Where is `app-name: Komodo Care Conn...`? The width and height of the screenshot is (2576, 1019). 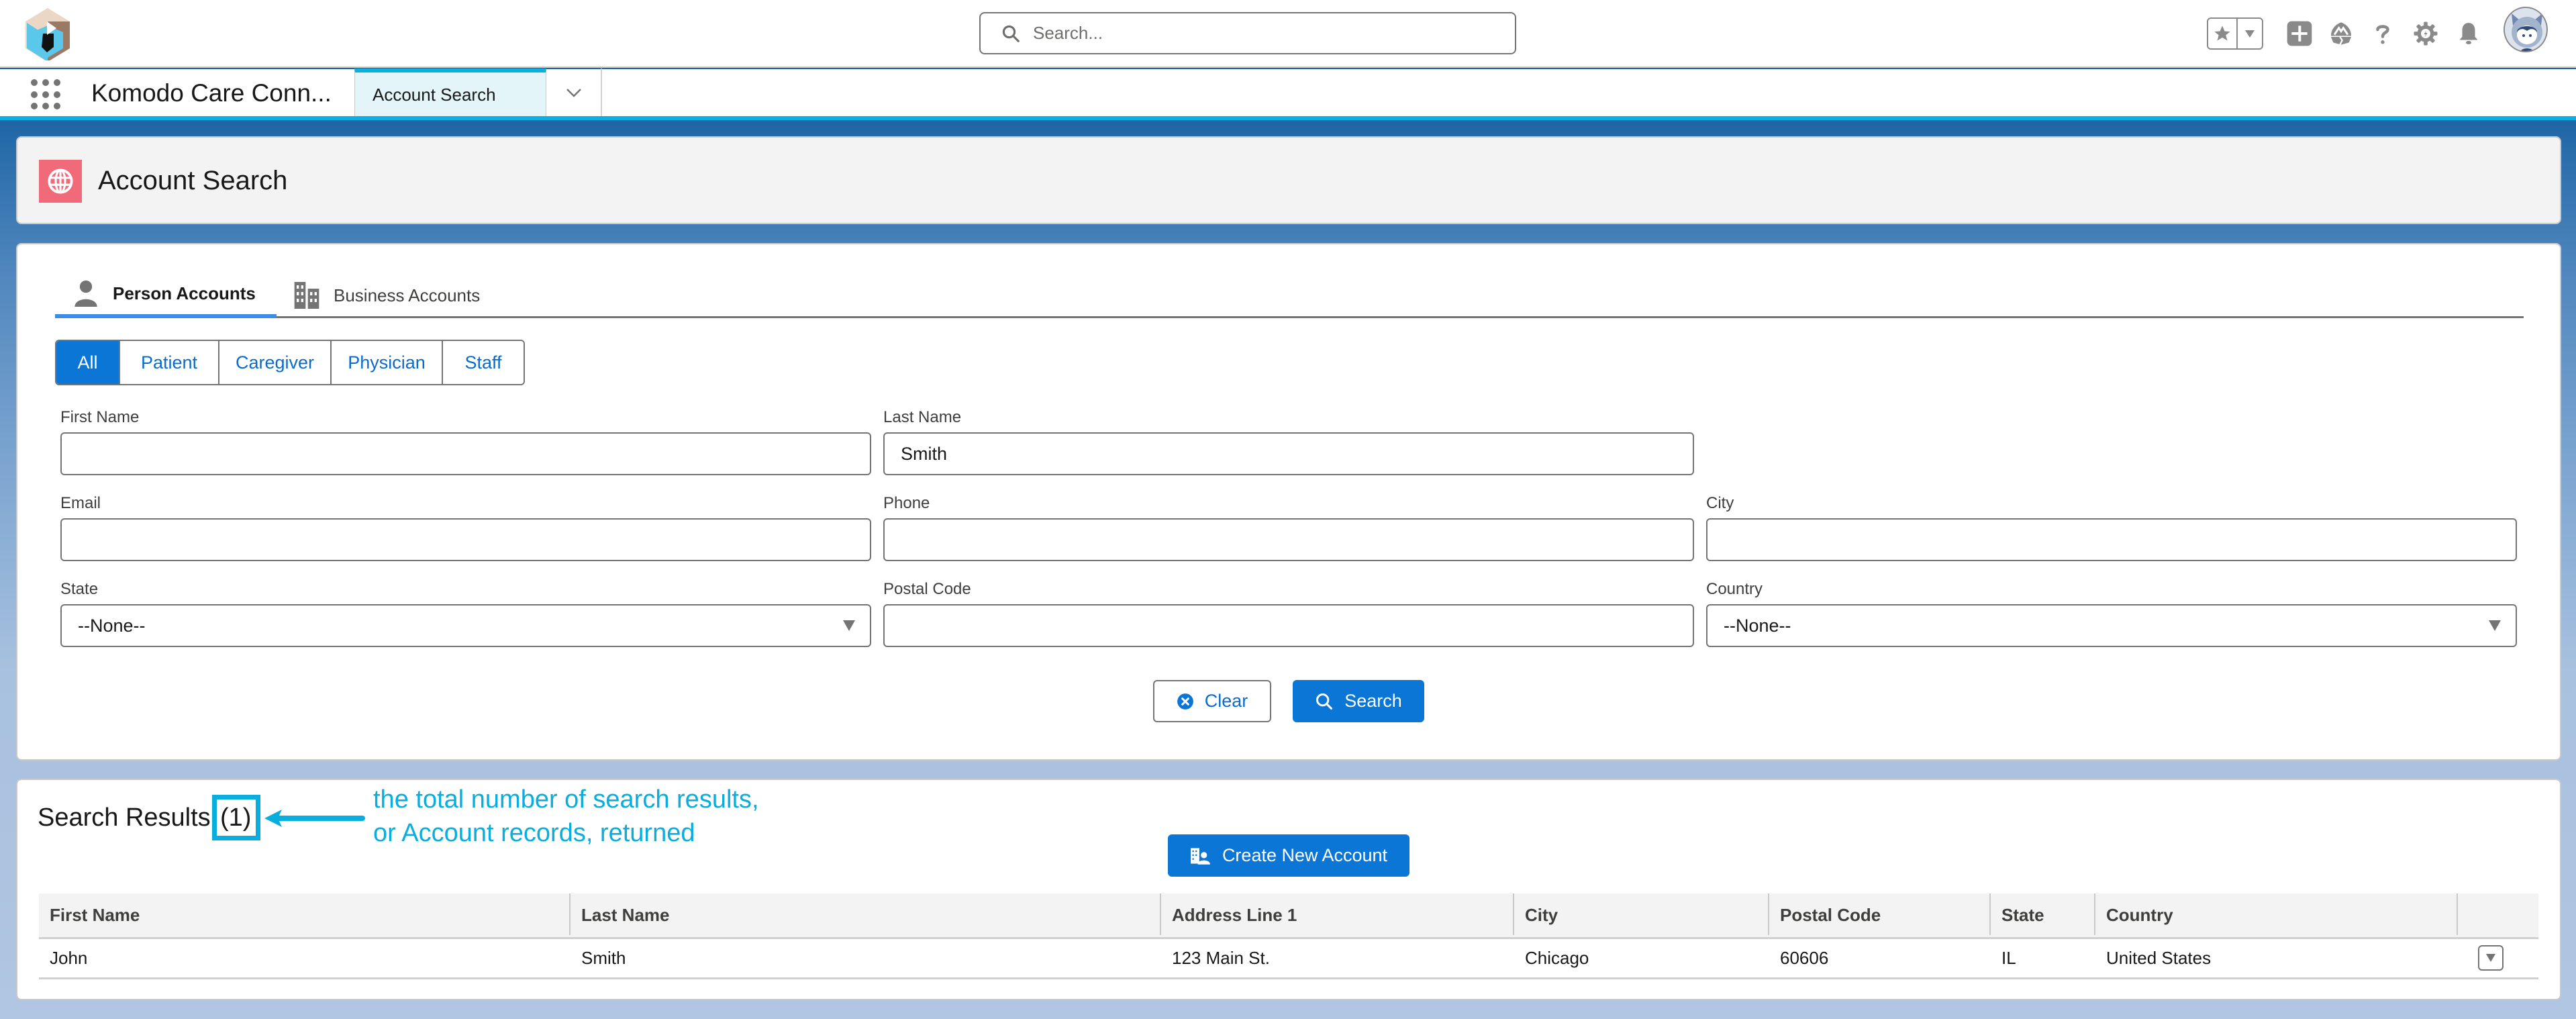
app-name: Komodo Care Conn... is located at coordinates (211, 93).